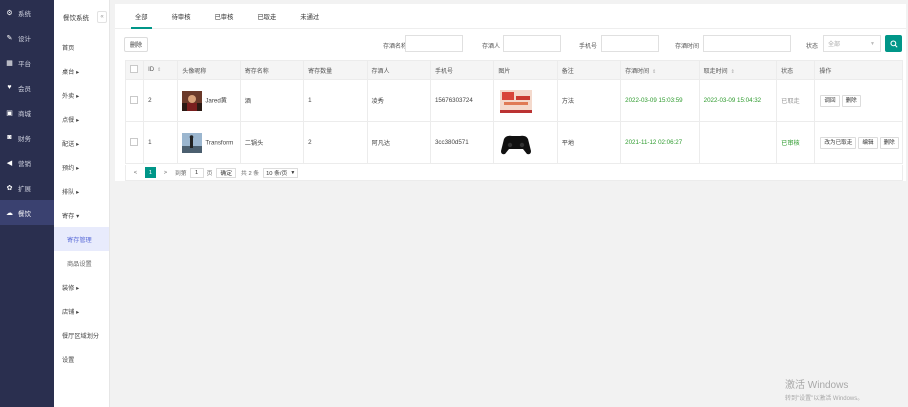  What do you see at coordinates (589, 70) in the screenshot?
I see `column-header: 备注` at bounding box center [589, 70].